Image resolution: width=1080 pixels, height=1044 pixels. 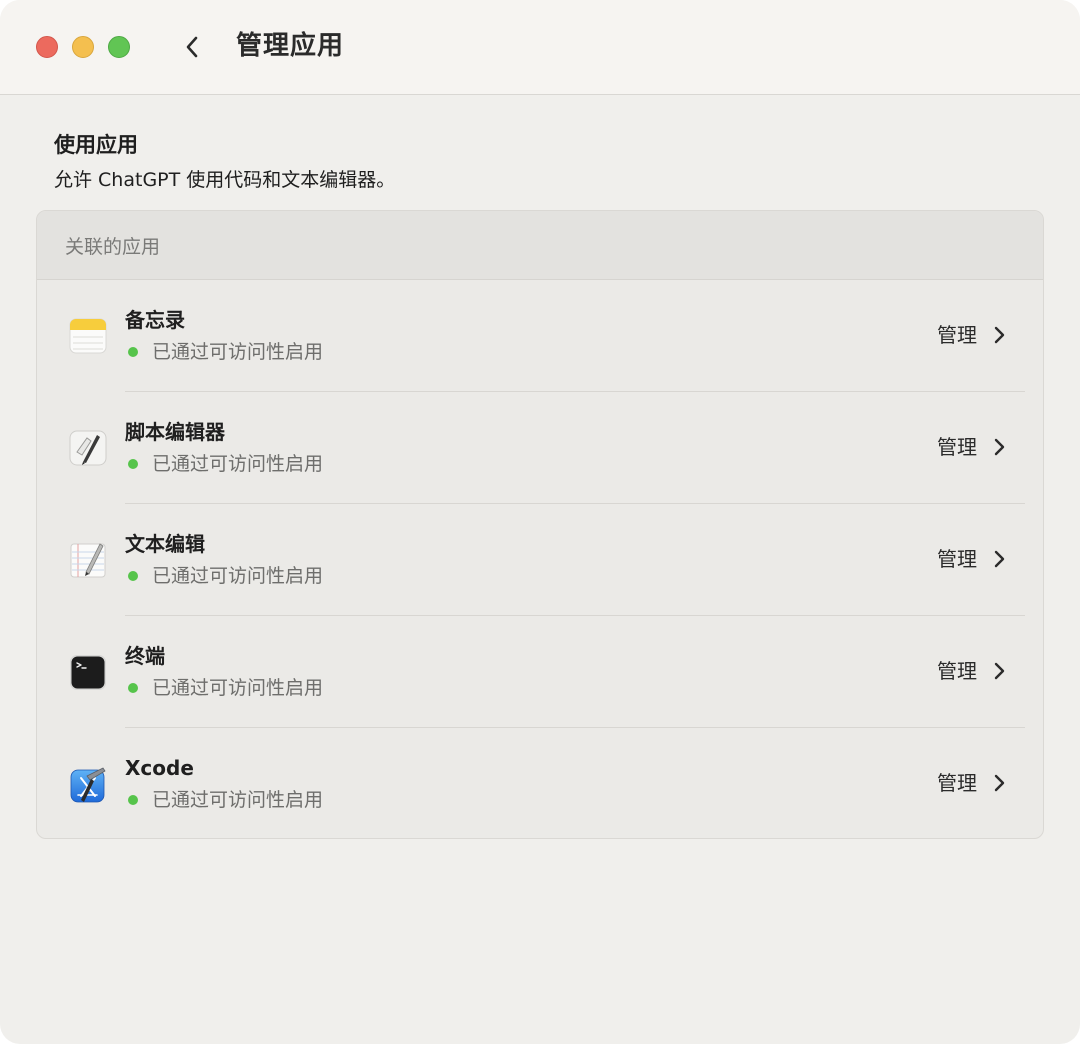 What do you see at coordinates (119, 47) in the screenshot?
I see `maximize-window-button` at bounding box center [119, 47].